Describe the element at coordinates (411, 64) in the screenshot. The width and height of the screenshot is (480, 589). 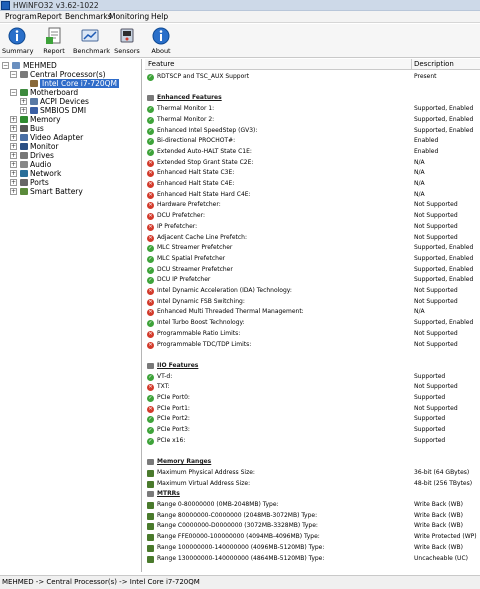
I see `column-divider` at that location.